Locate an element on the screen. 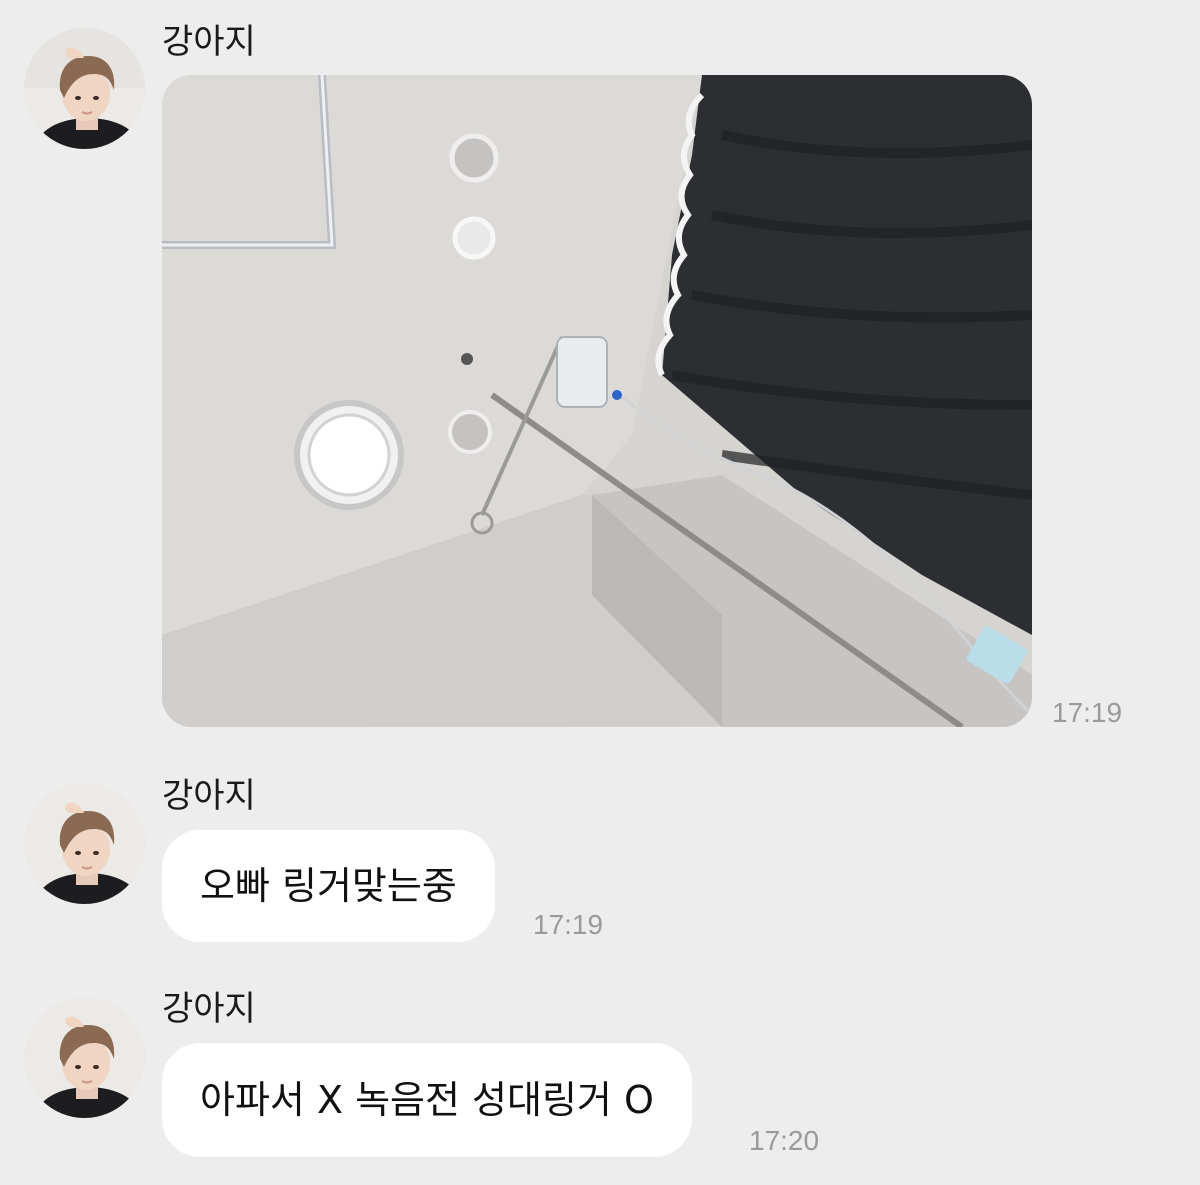  message-text: 아파서 X 녹음전 성대링거 O is located at coordinates (427, 1100).